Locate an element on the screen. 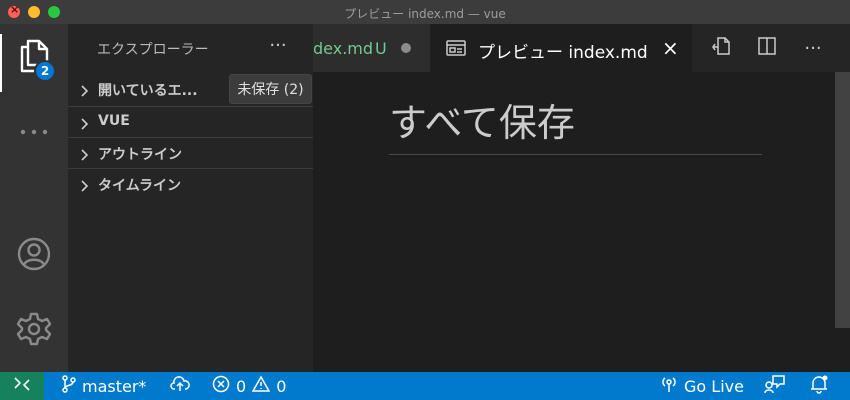 The height and width of the screenshot is (400, 850). preview-heading: すべて保存 is located at coordinates (482, 123).